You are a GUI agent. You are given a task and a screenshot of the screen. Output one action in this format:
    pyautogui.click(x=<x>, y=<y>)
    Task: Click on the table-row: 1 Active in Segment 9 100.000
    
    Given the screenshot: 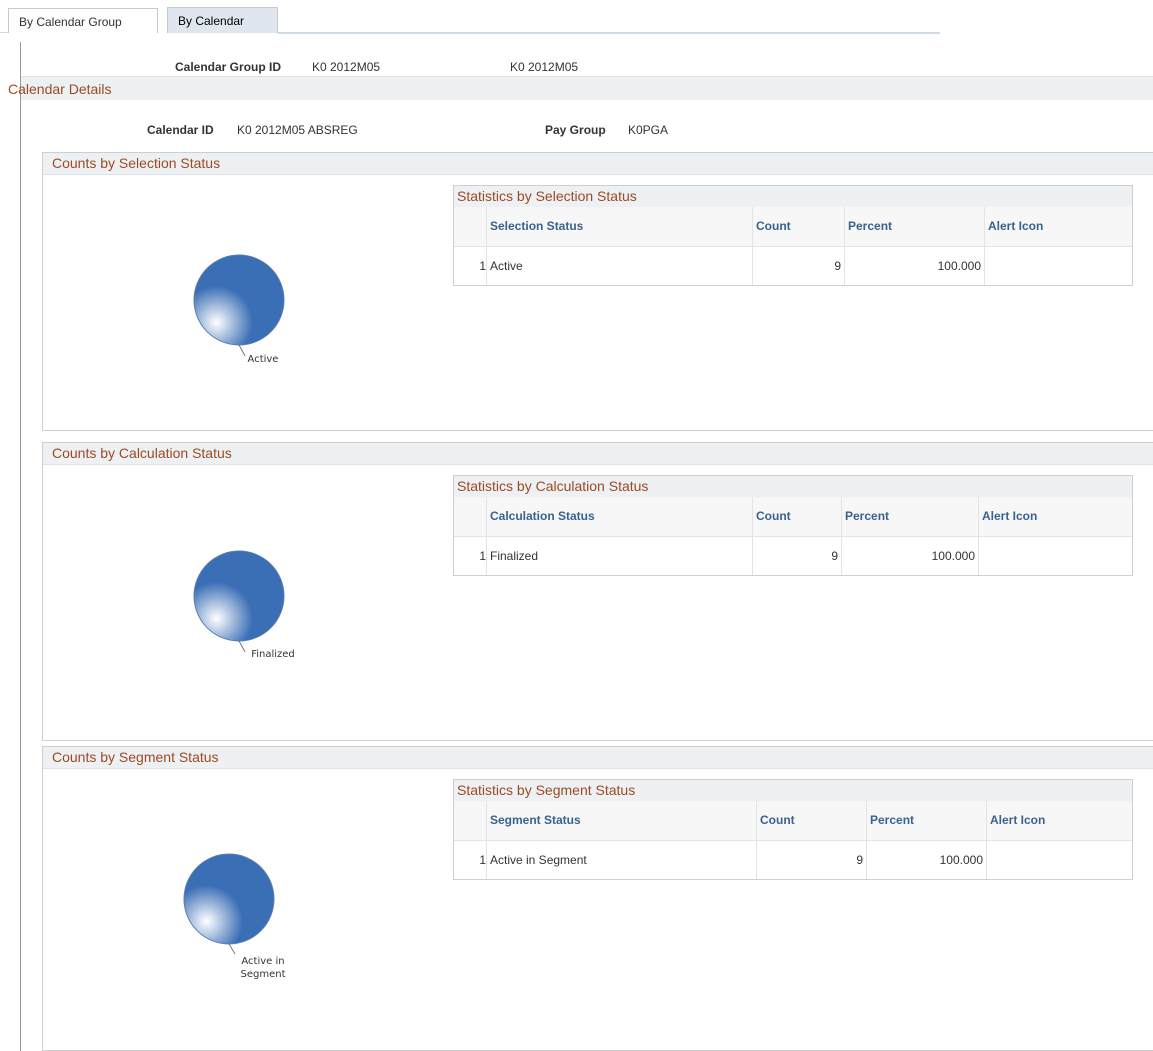 What is the action you would take?
    pyautogui.click(x=793, y=859)
    